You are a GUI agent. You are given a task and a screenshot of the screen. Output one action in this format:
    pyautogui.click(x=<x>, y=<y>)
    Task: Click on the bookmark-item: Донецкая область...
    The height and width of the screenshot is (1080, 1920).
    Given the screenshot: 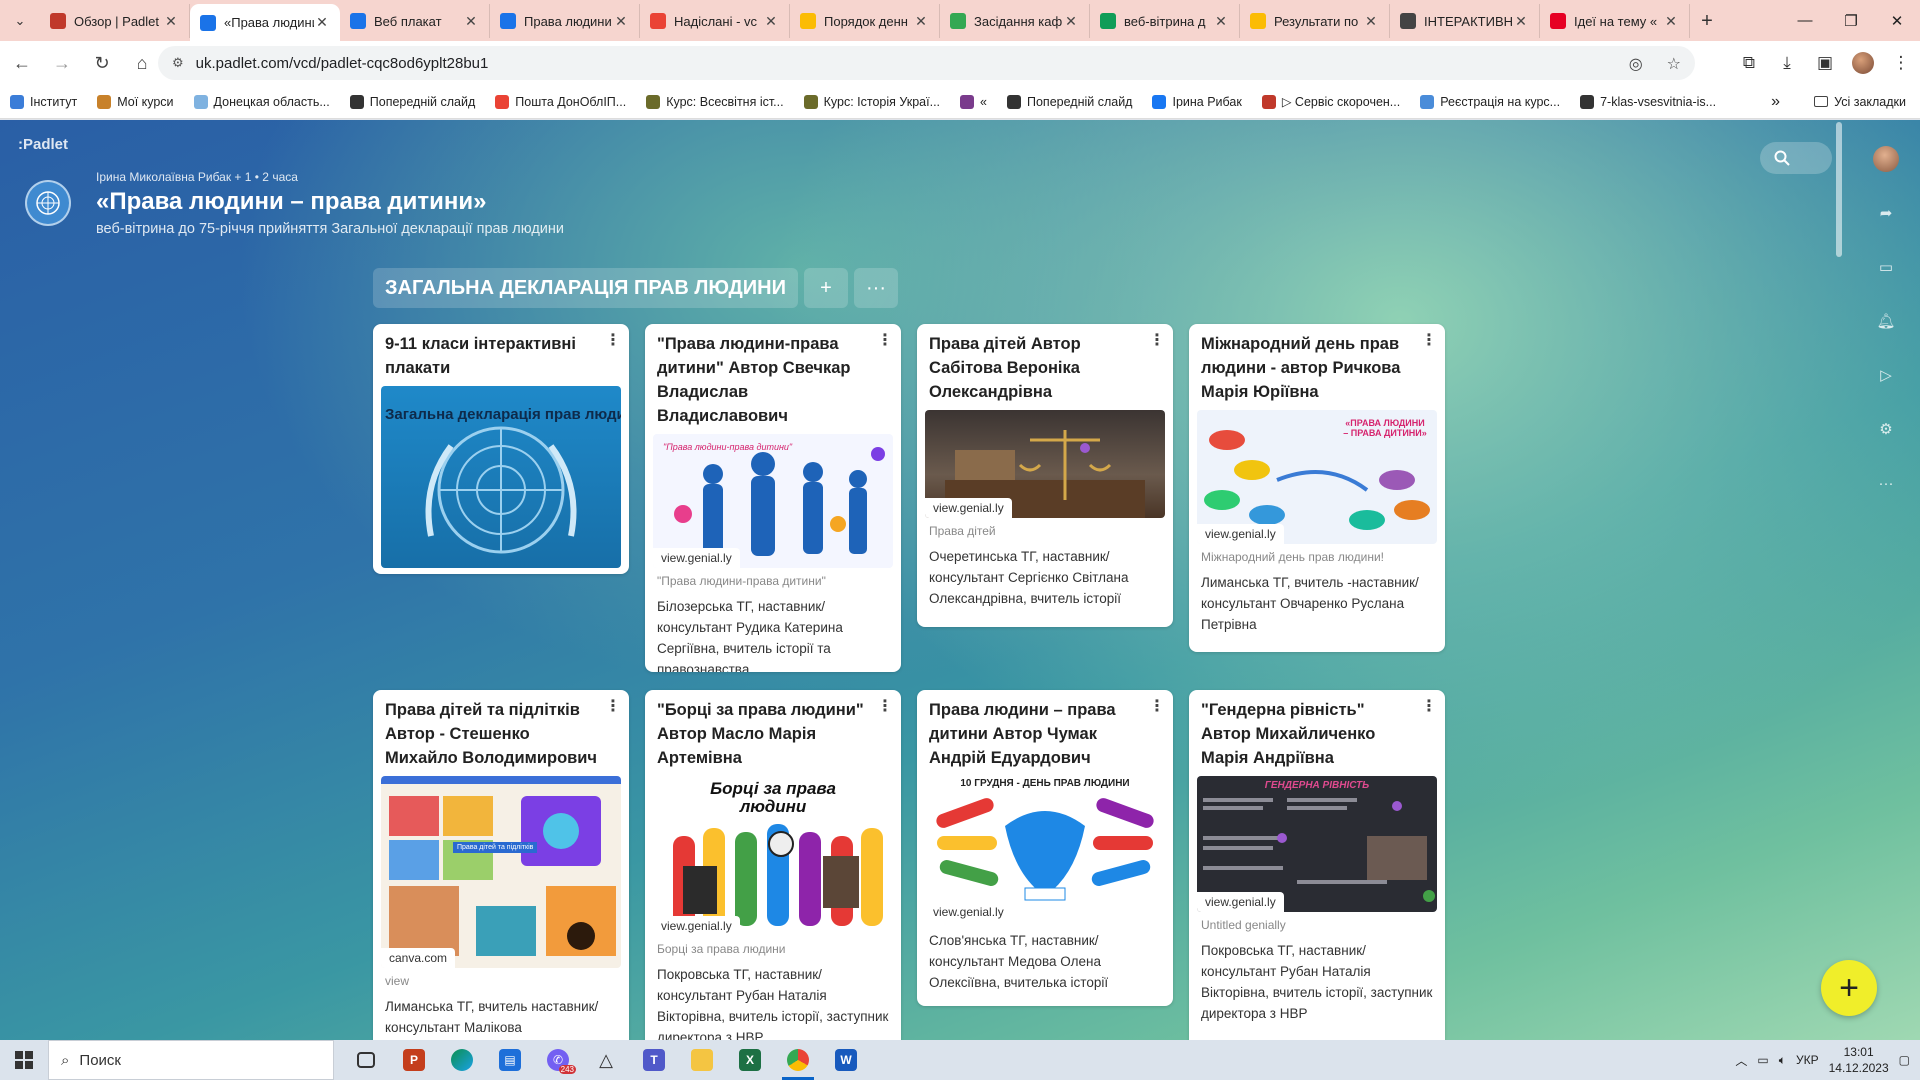 What is the action you would take?
    pyautogui.click(x=261, y=101)
    